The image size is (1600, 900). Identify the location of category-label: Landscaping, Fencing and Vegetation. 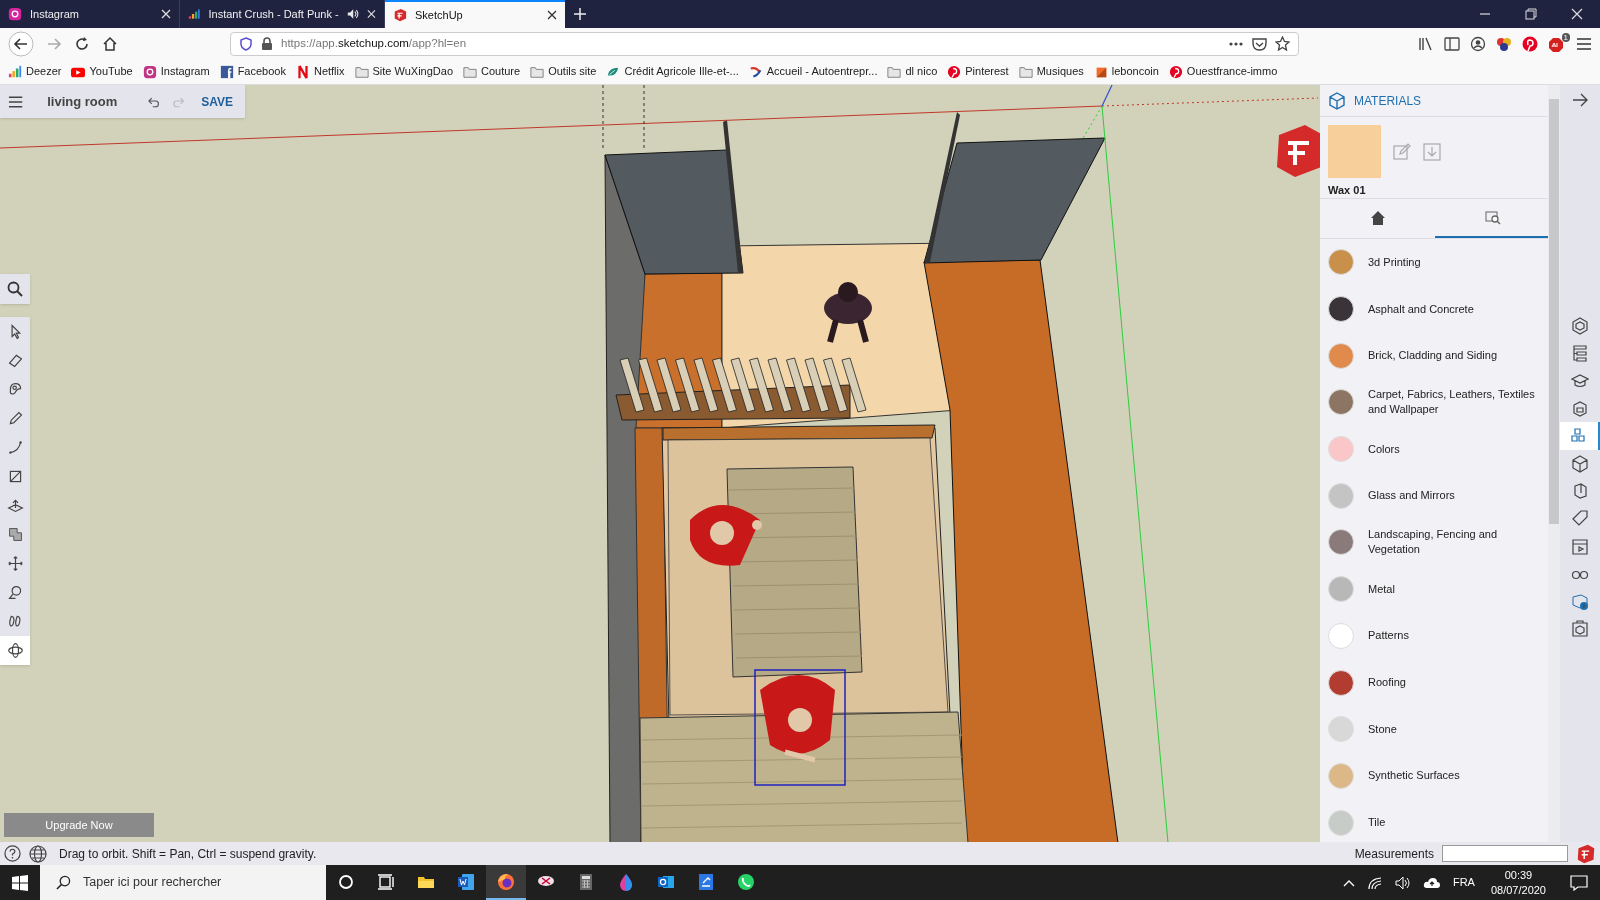
(1433, 542).